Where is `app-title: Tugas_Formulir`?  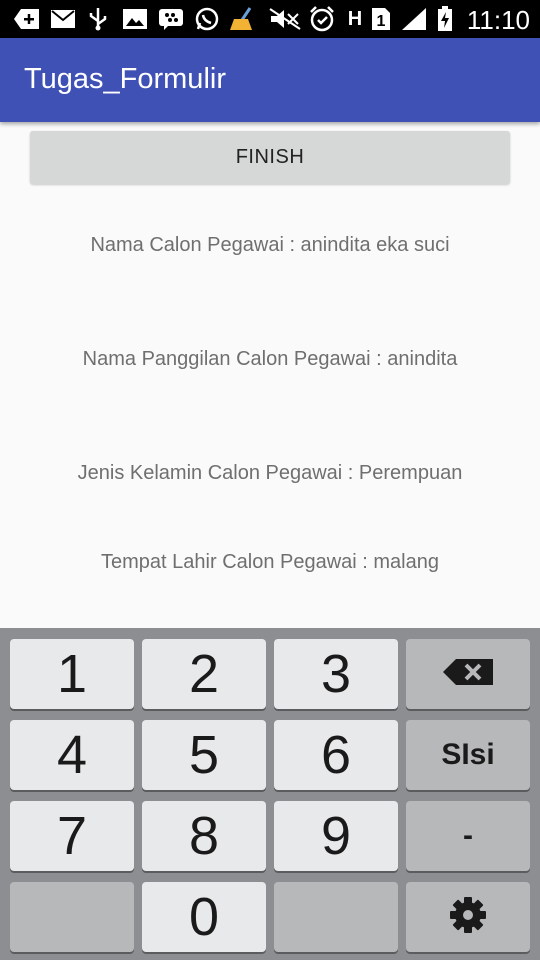
app-title: Tugas_Formulir is located at coordinates (125, 79).